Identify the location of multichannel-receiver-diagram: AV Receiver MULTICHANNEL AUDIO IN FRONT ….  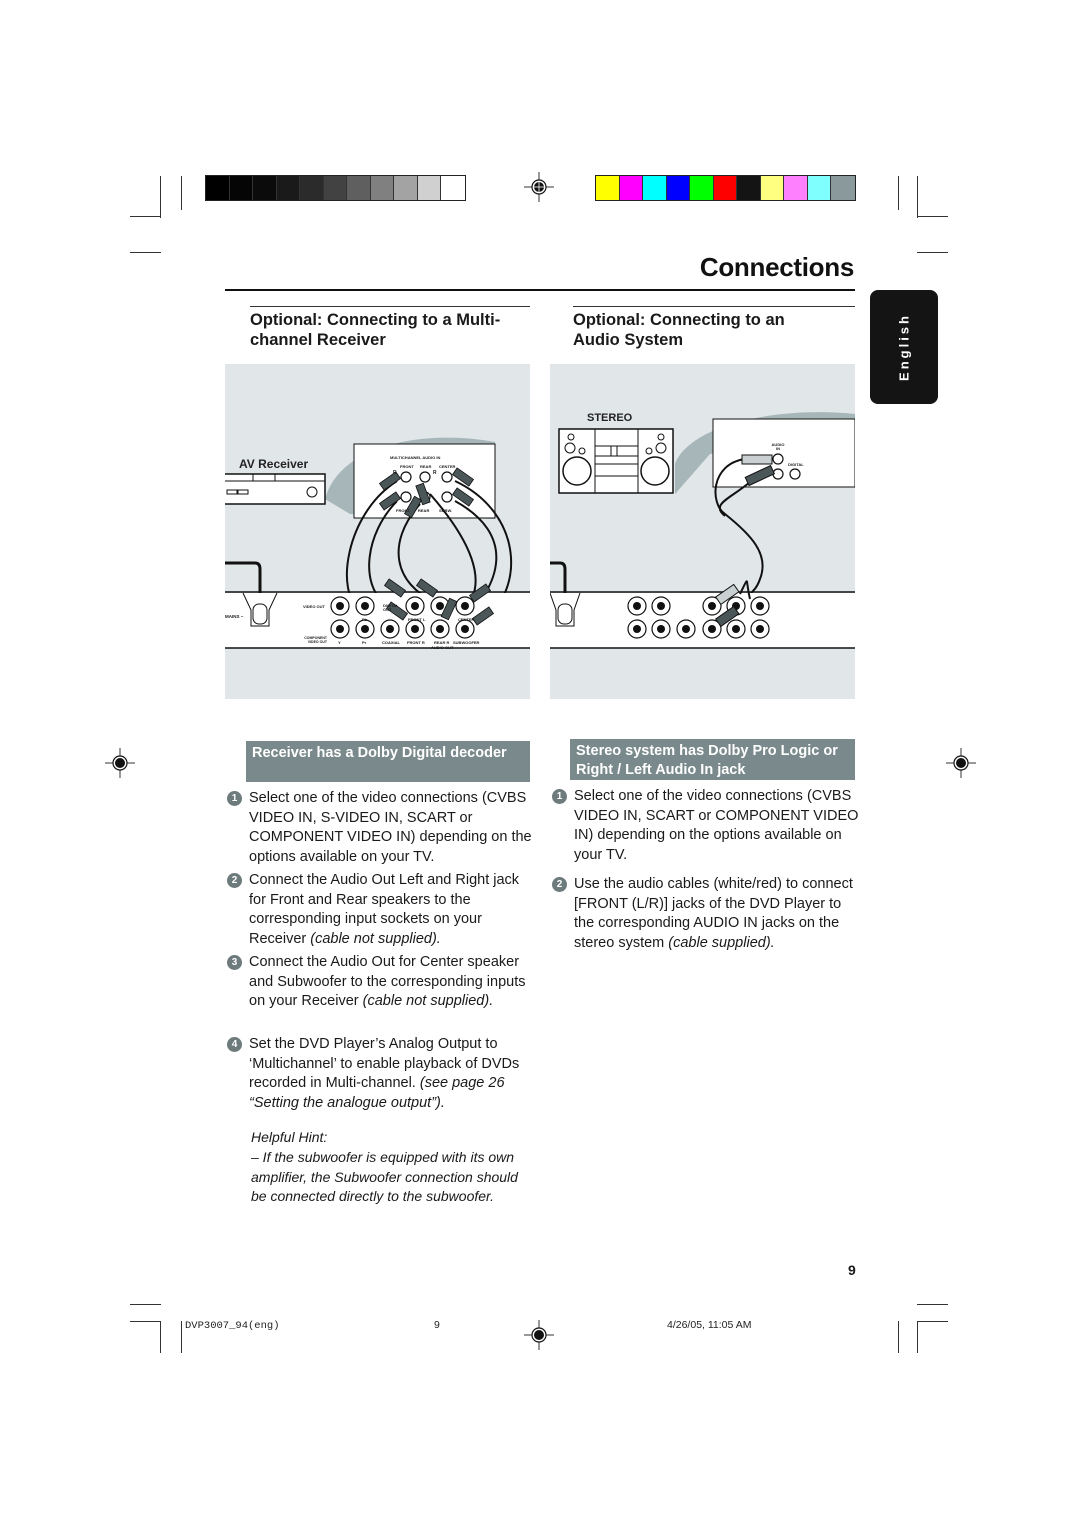
(377, 531).